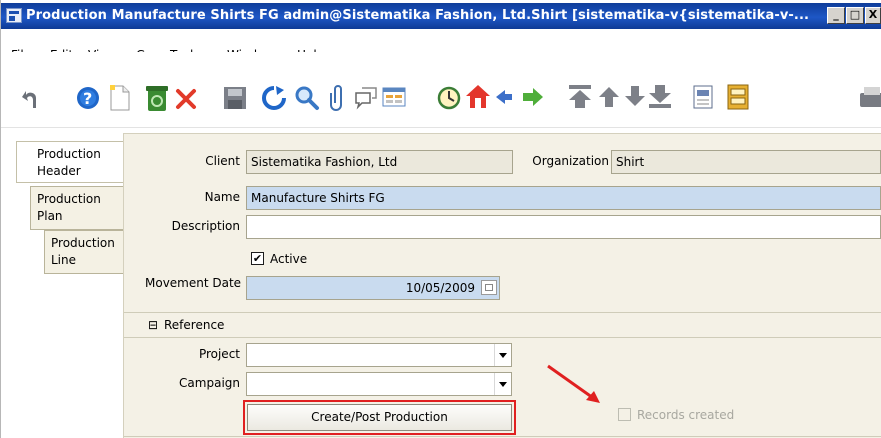 The width and height of the screenshot is (881, 438). I want to click on print-icon, so click(870, 97).